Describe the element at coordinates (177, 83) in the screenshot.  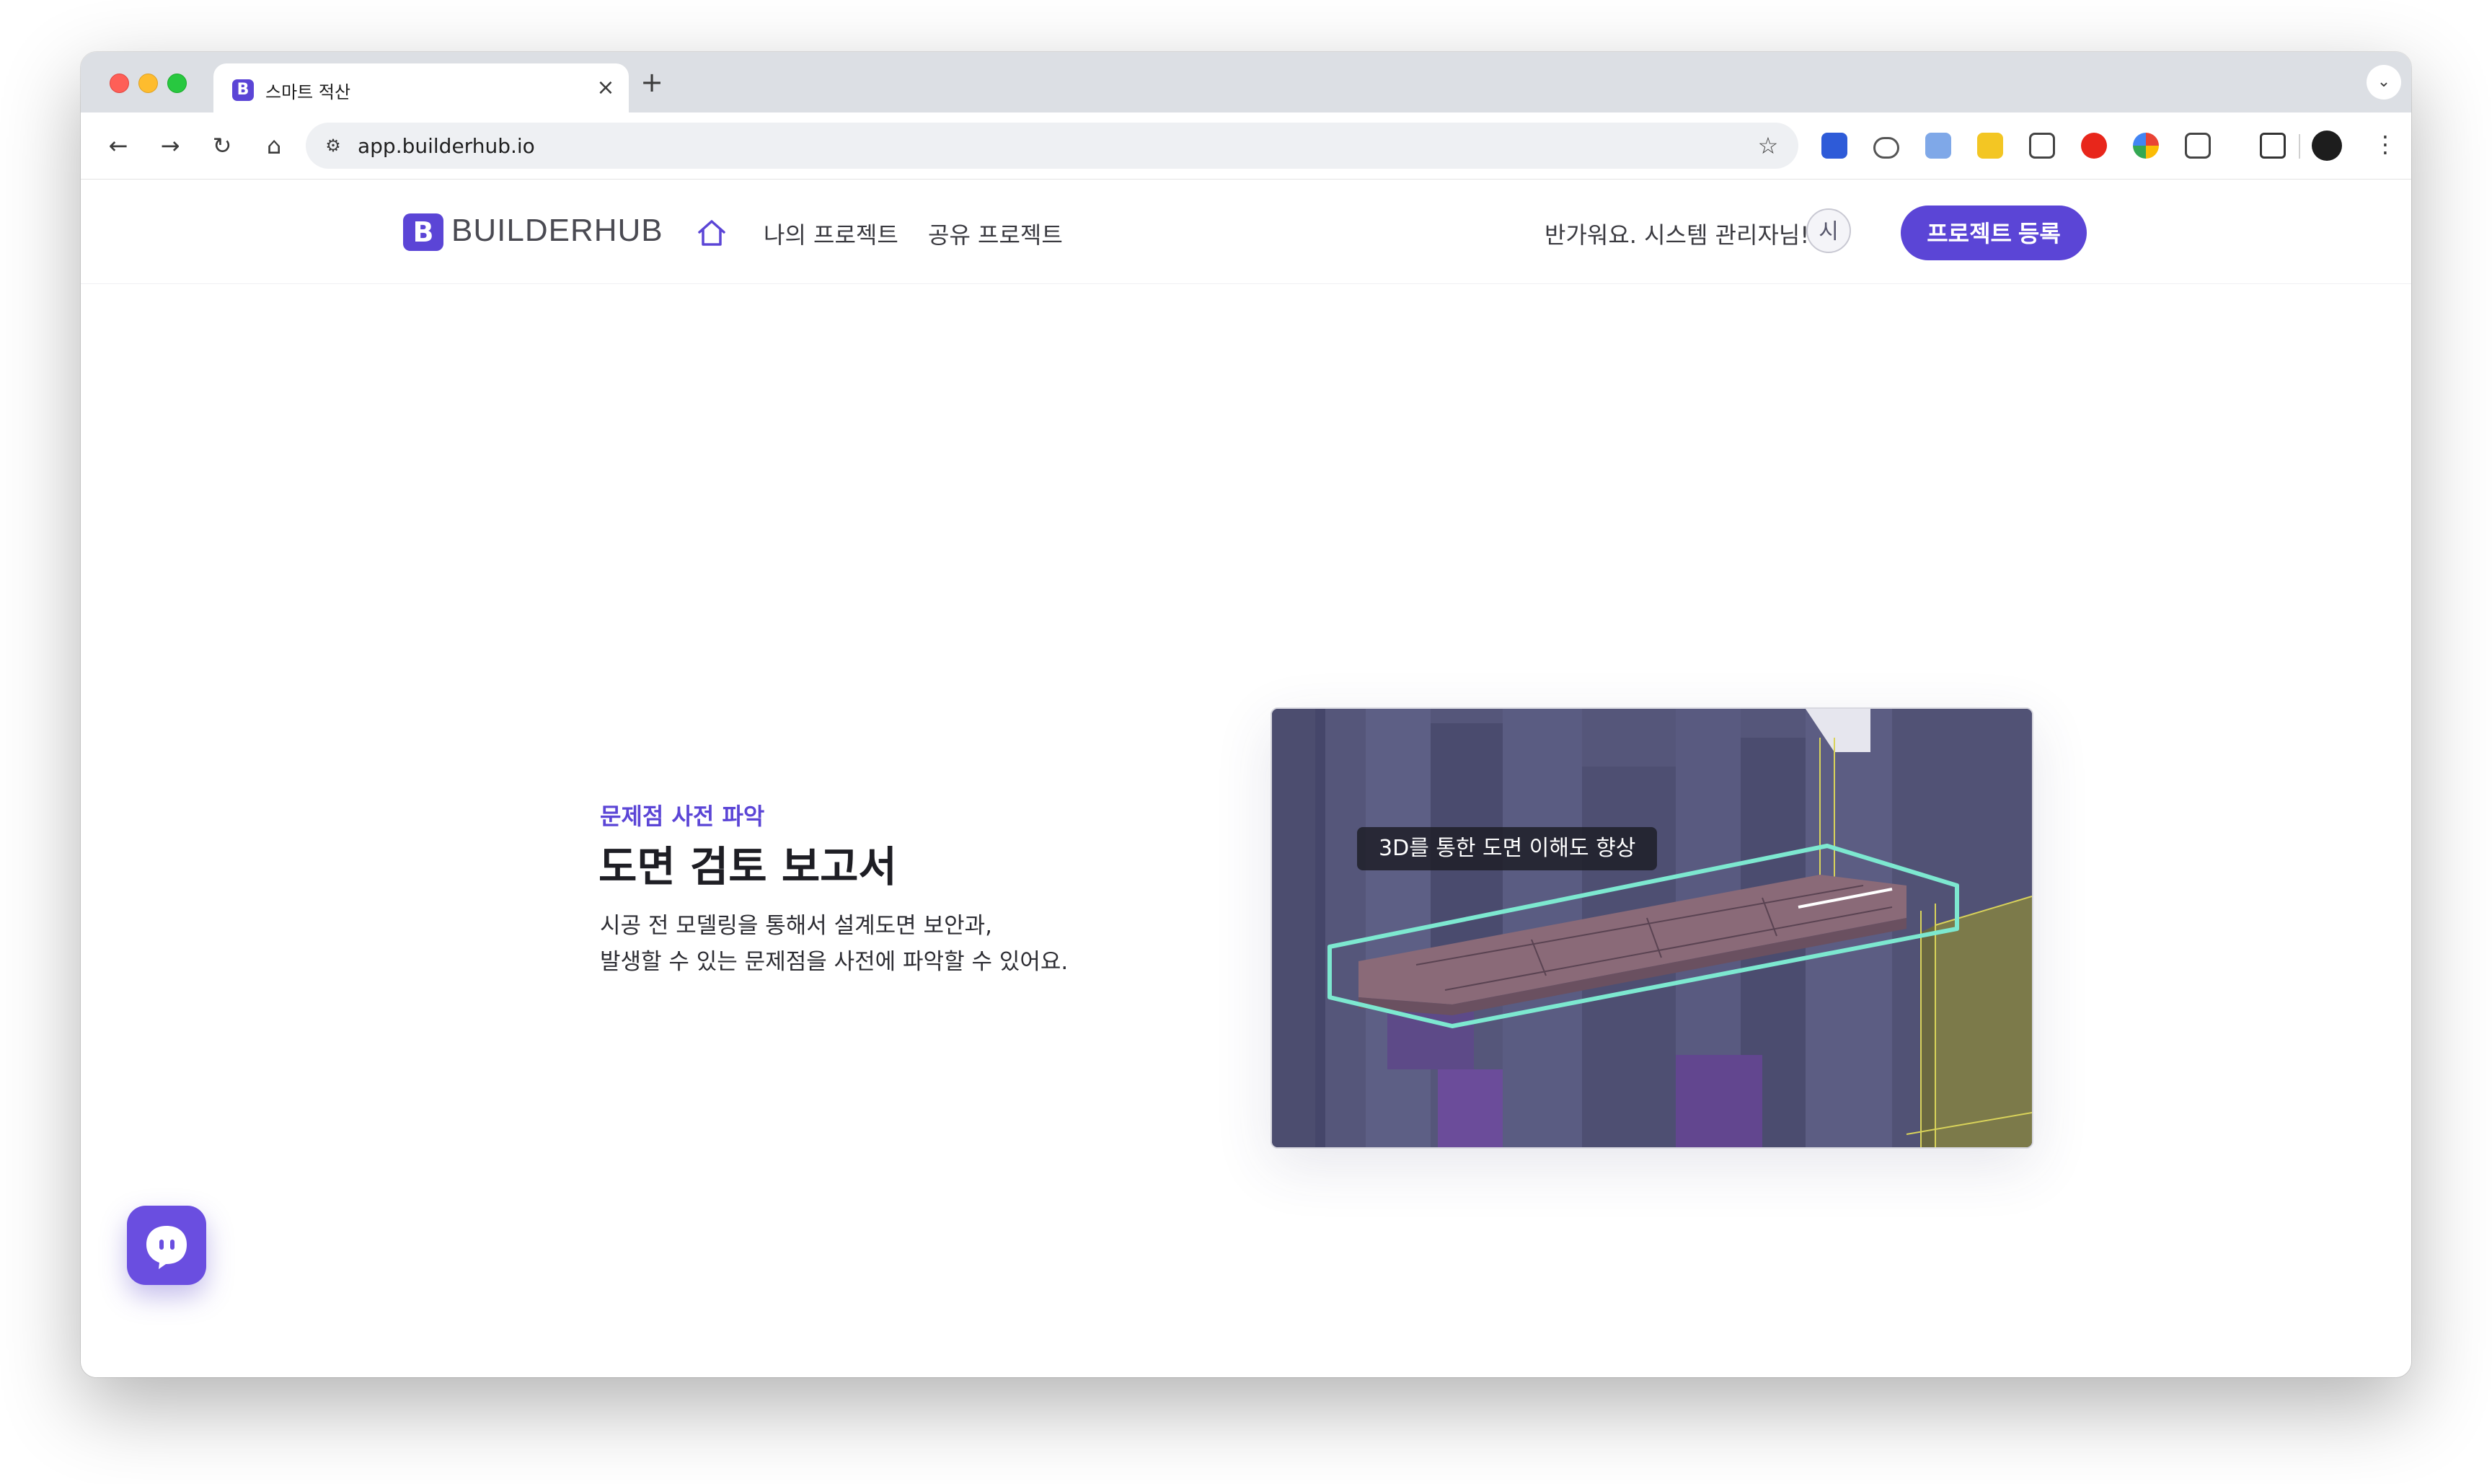
I see `maximize-window-button` at that location.